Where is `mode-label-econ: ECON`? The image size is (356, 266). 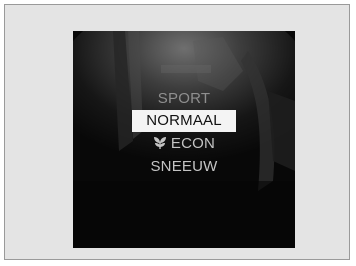 mode-label-econ: ECON is located at coordinates (193, 143).